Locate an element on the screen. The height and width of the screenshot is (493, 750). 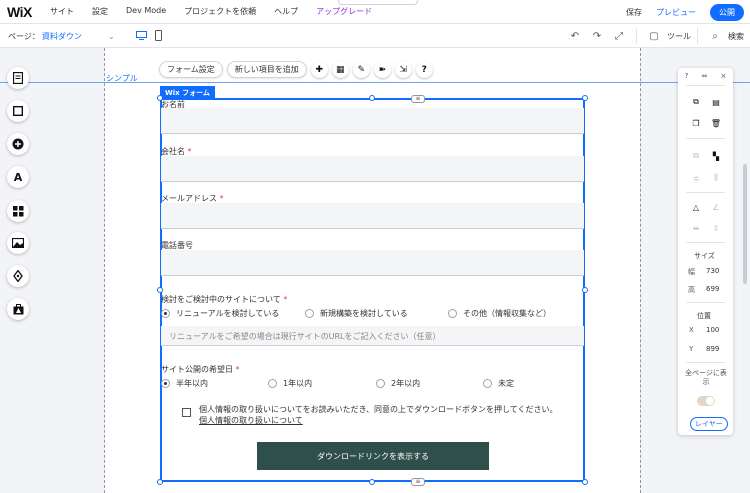
business-icon is located at coordinates (18, 309).